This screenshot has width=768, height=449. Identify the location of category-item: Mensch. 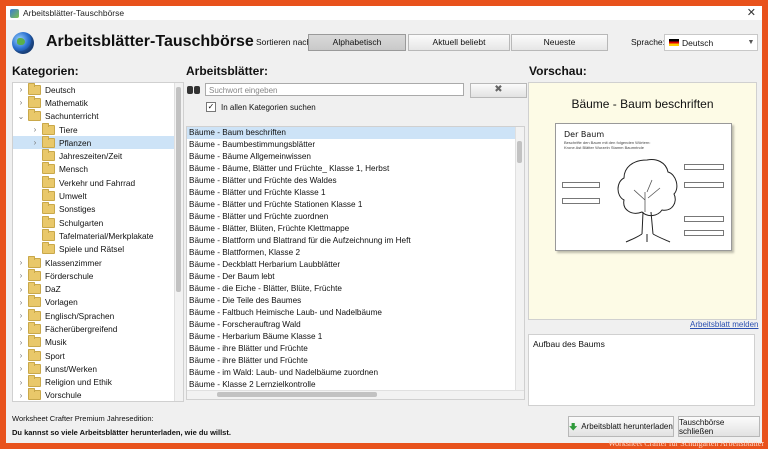
(98, 169).